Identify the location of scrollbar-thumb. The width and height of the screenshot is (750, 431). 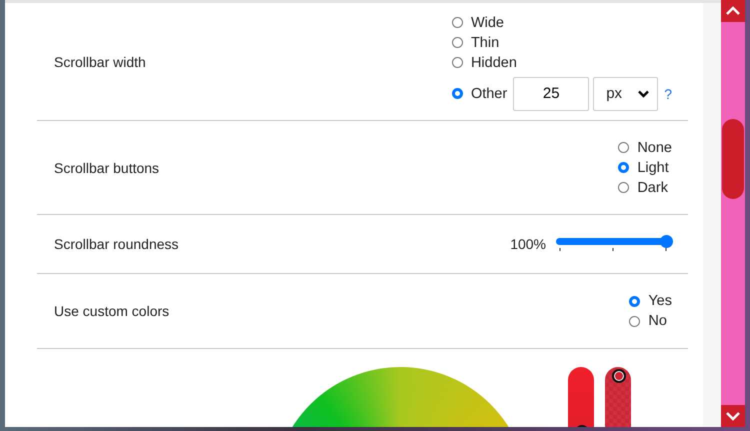
(733, 159).